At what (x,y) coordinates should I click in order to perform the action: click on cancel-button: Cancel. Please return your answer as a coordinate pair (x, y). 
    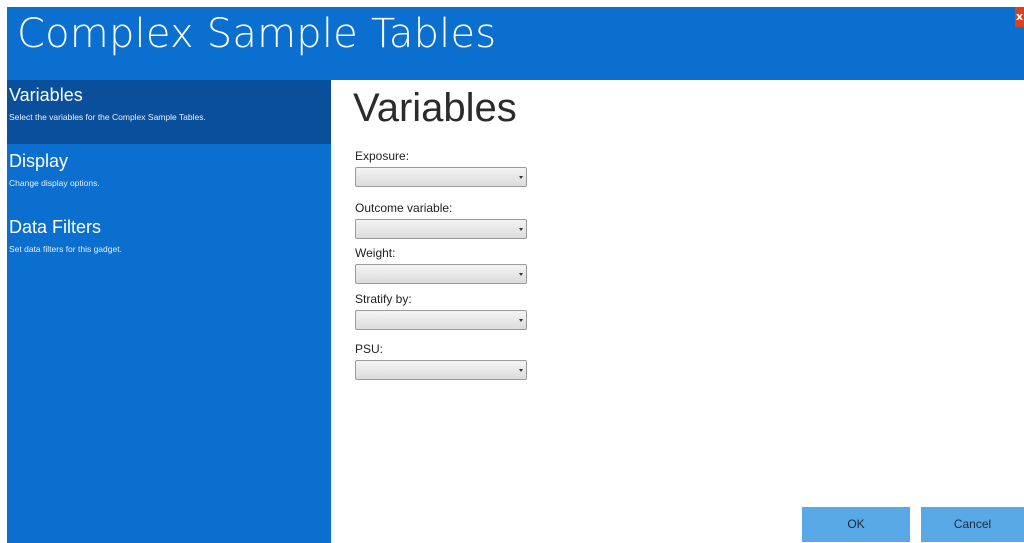
    Looking at the image, I should click on (972, 524).